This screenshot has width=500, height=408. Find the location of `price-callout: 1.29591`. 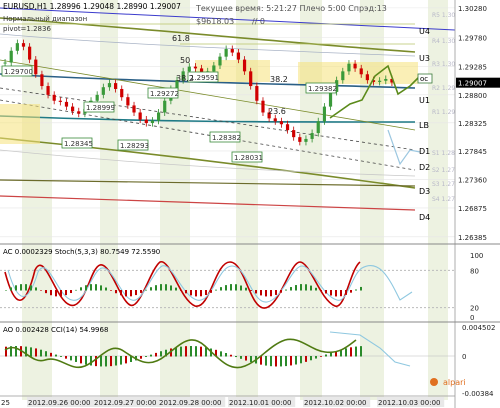

price-callout: 1.29591 is located at coordinates (204, 78).